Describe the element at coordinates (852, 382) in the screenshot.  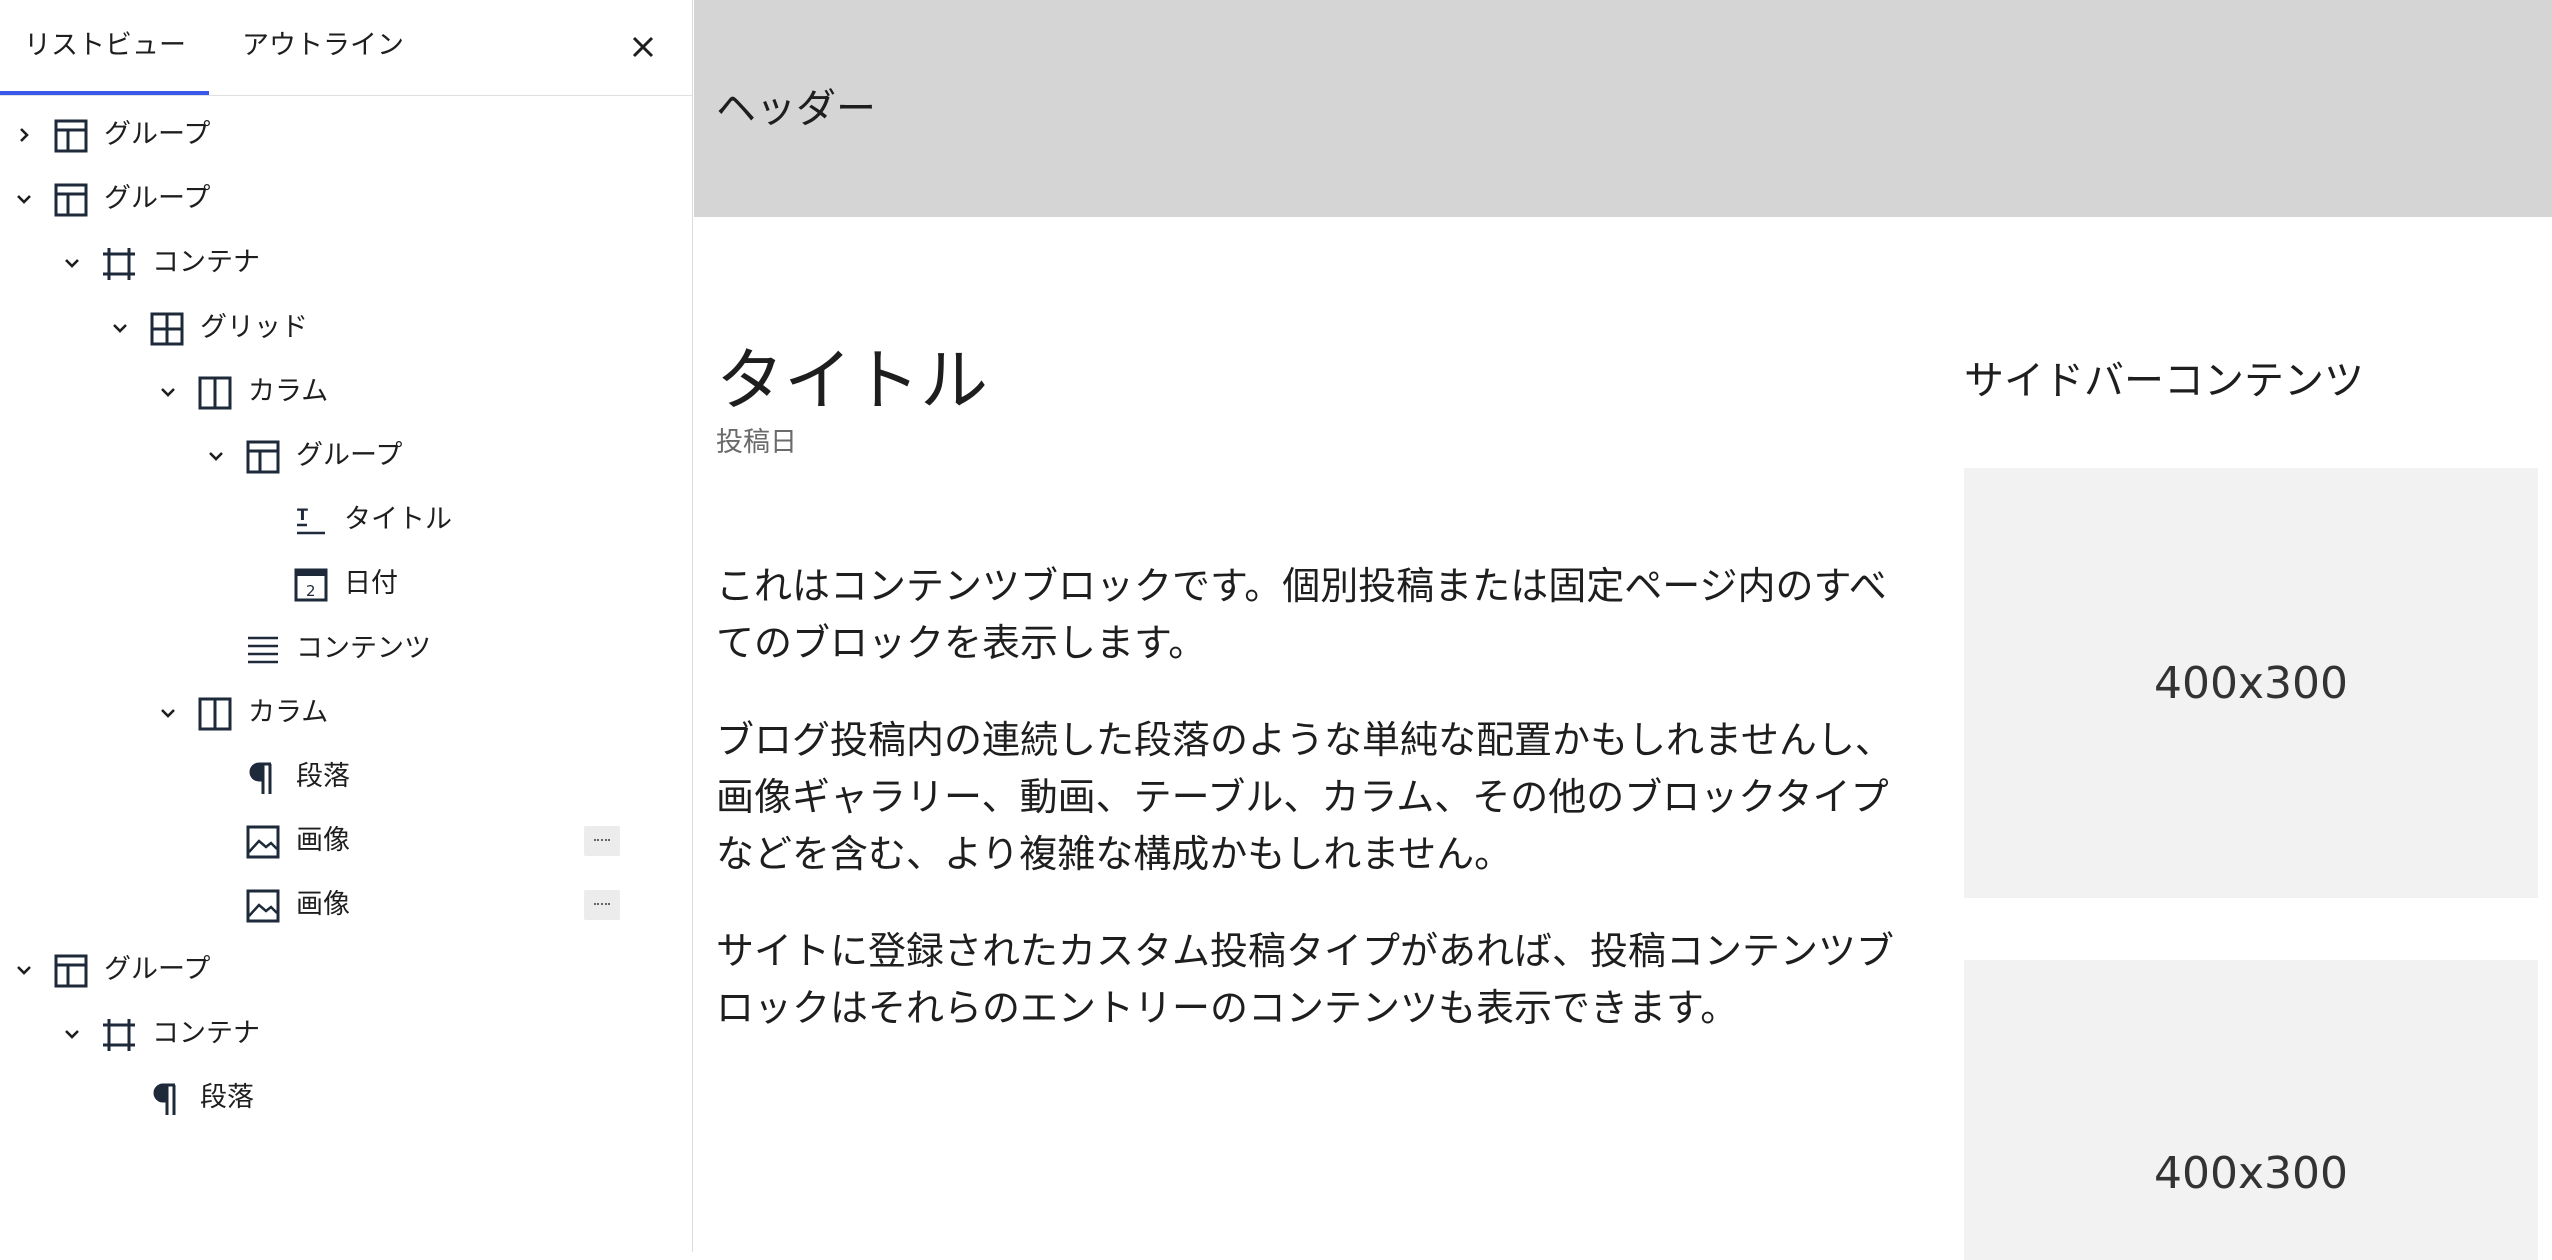
I see `post-title: タイトル` at that location.